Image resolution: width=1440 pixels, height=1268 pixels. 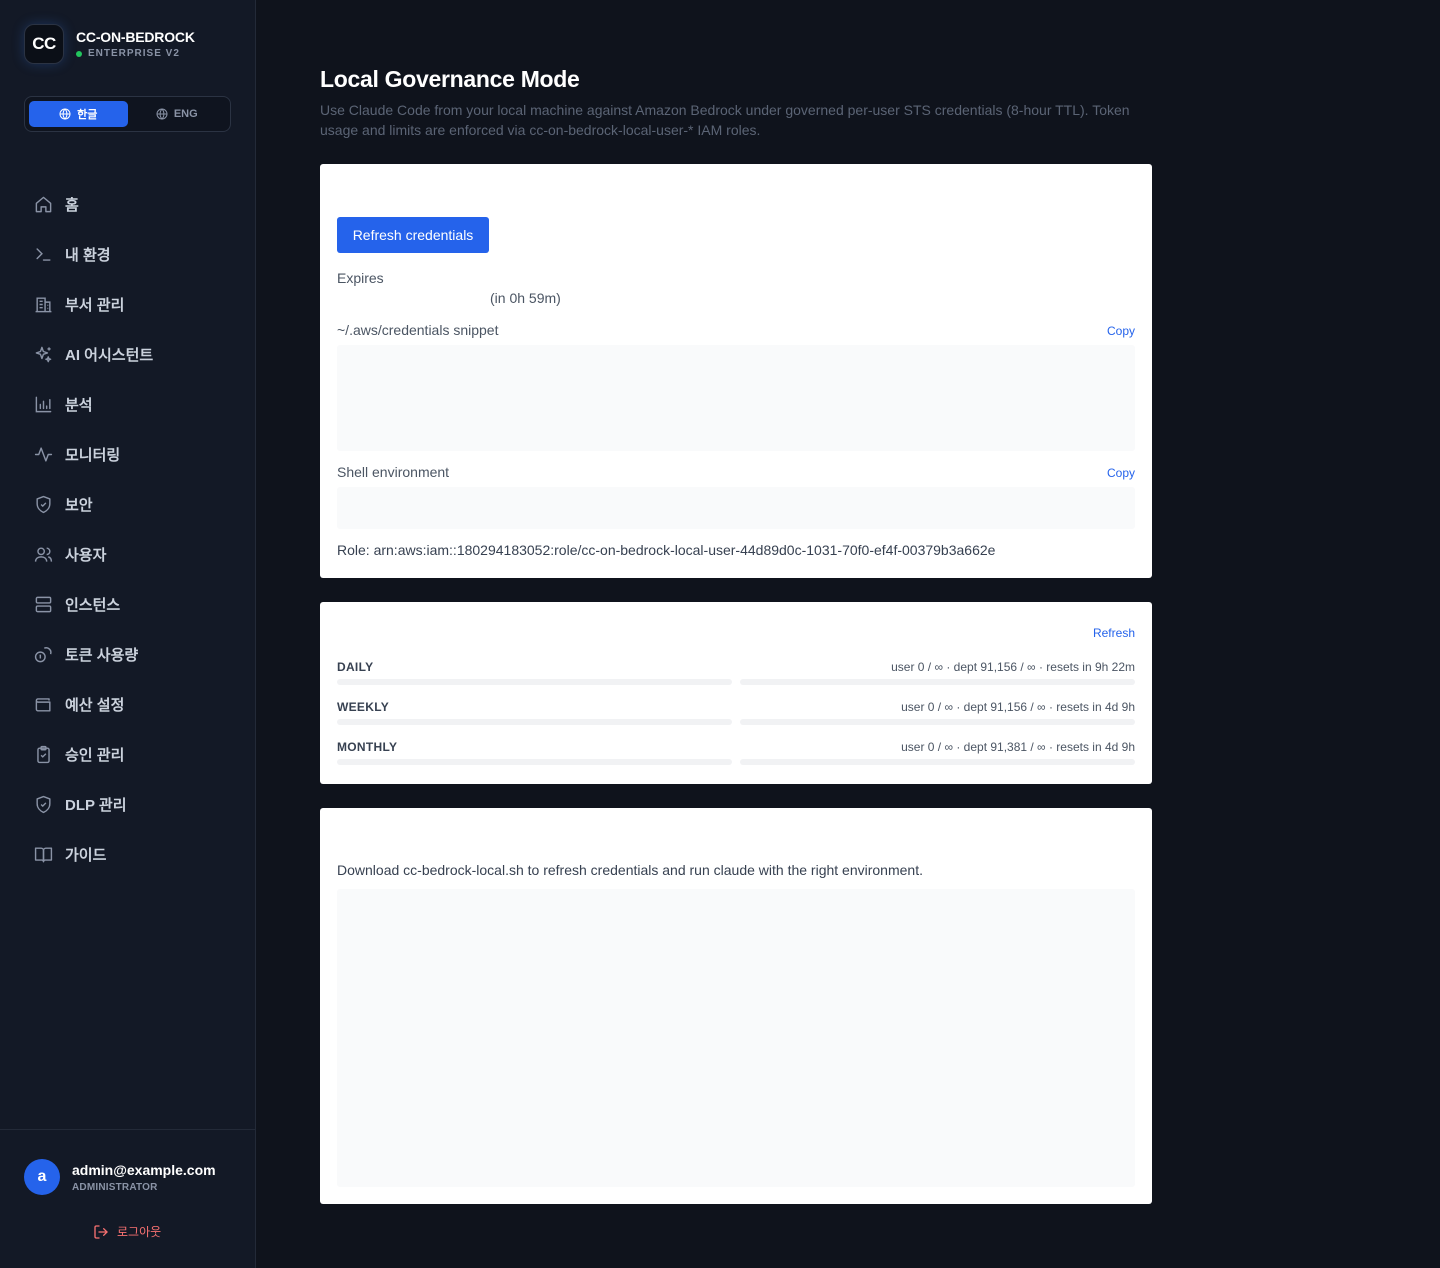 What do you see at coordinates (355, 667) in the screenshot?
I see `limit-label-daily: DAILY` at bounding box center [355, 667].